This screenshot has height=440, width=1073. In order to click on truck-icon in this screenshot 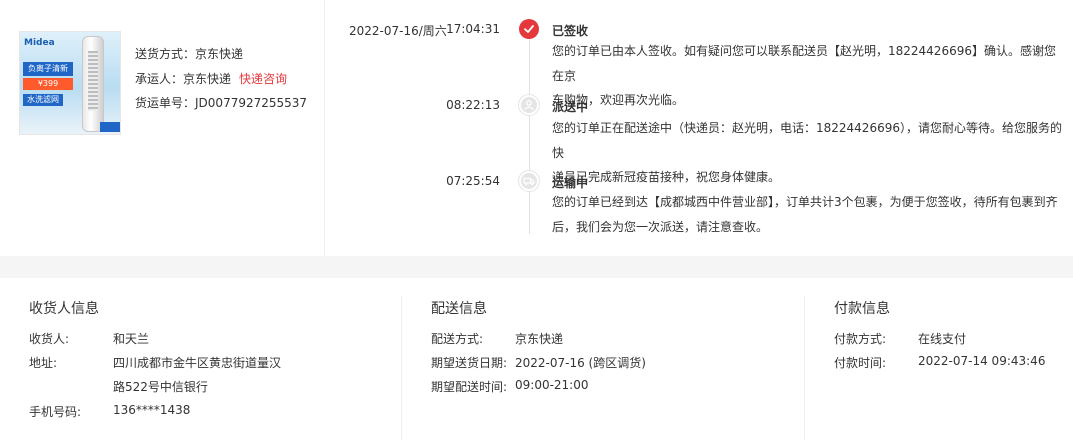, I will do `click(529, 181)`.